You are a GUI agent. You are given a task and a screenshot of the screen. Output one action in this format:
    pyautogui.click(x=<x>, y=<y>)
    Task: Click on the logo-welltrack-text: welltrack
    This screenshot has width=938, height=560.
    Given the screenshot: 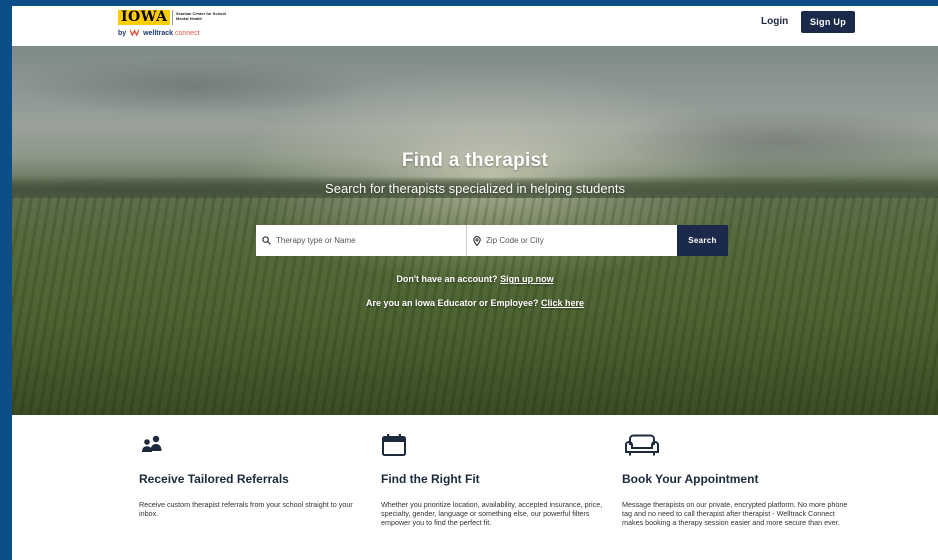 What is the action you would take?
    pyautogui.click(x=158, y=33)
    